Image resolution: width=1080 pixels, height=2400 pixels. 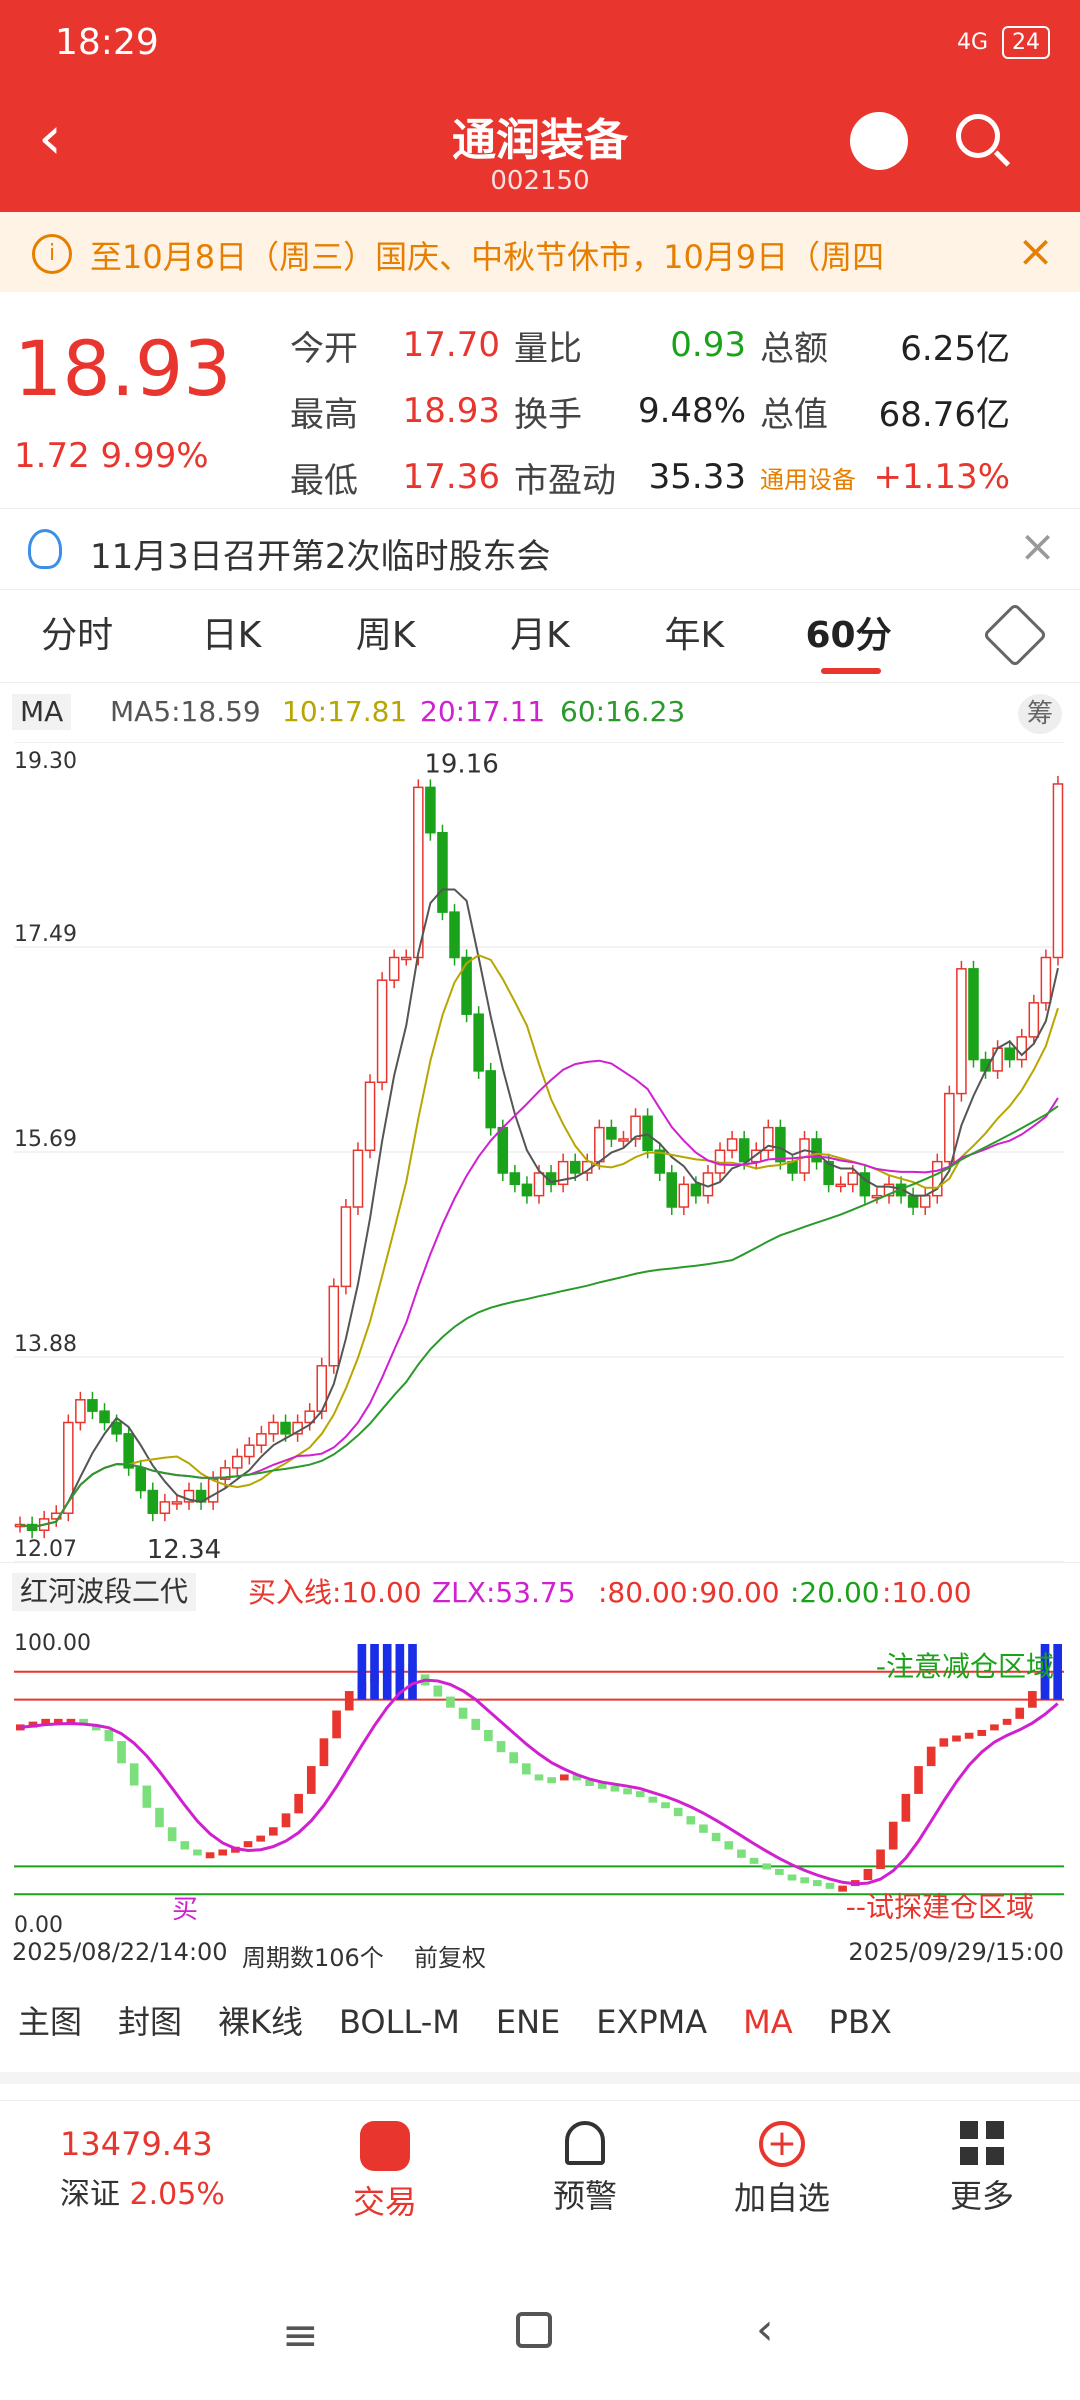 What do you see at coordinates (185, 711) in the screenshot?
I see `ma5-label: MA5:18.59` at bounding box center [185, 711].